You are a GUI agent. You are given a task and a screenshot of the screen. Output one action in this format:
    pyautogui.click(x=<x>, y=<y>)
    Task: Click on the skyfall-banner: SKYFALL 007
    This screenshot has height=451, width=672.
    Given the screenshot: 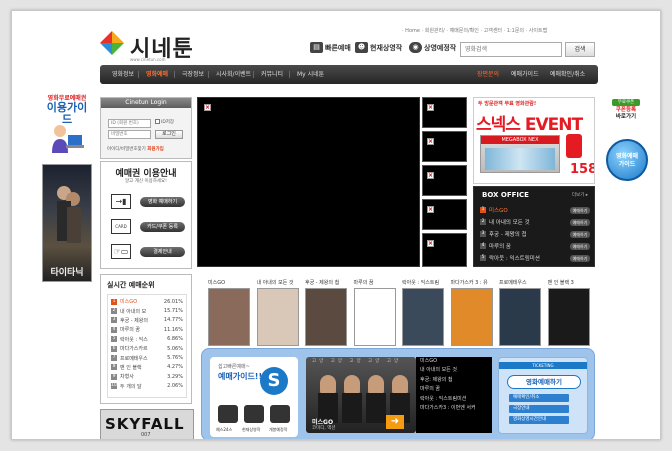 What is the action you would take?
    pyautogui.click(x=147, y=424)
    